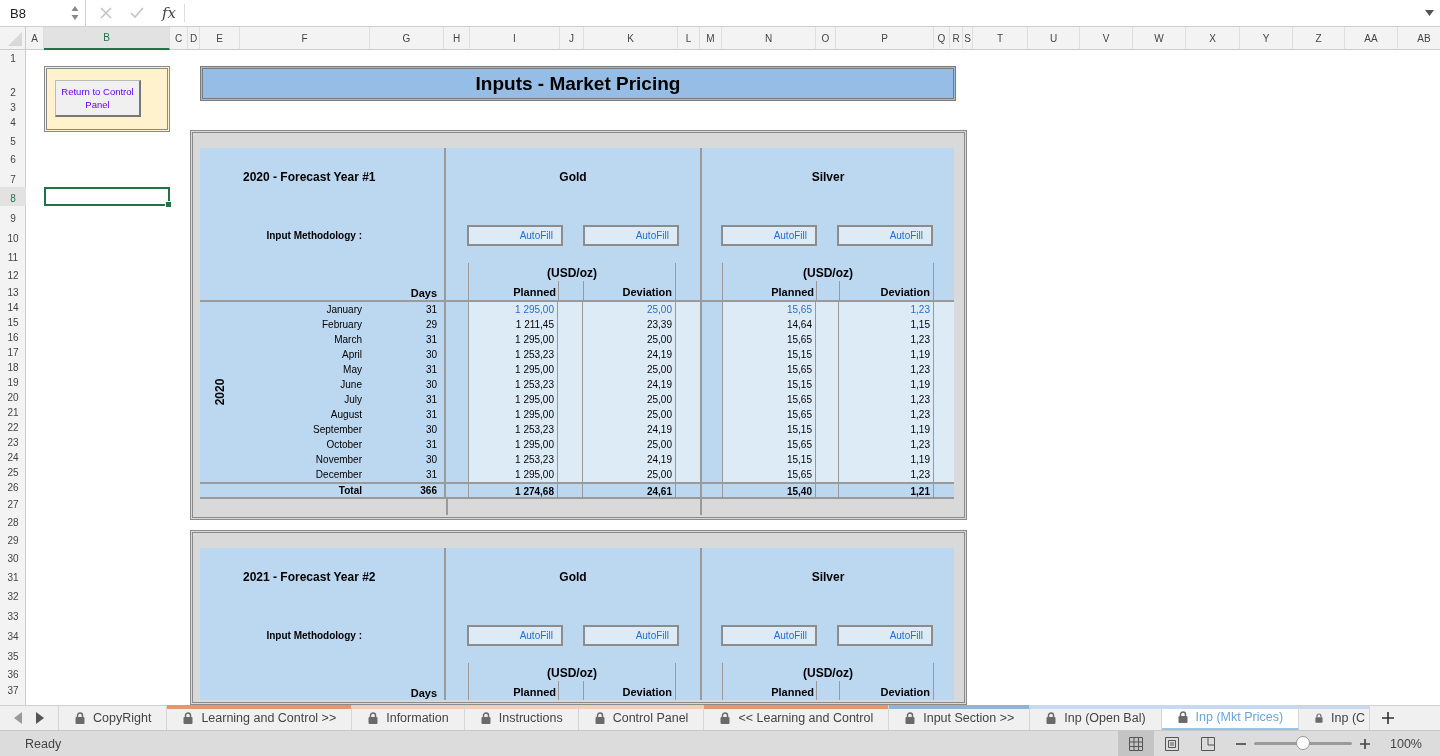 This screenshot has width=1440, height=756. Describe the element at coordinates (18, 718) in the screenshot. I see `previous-sheet-icon` at that location.